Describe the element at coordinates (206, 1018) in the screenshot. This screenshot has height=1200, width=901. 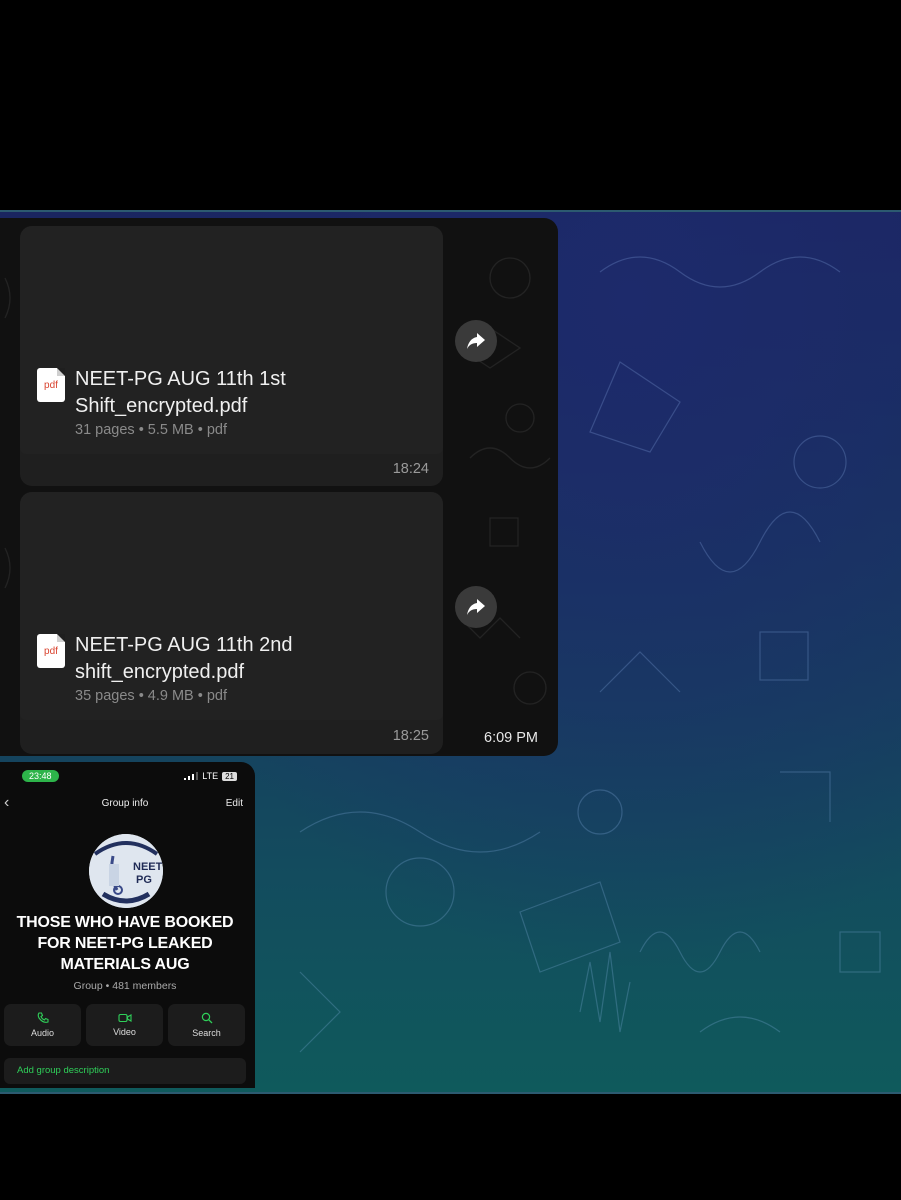
I see `search-icon` at that location.